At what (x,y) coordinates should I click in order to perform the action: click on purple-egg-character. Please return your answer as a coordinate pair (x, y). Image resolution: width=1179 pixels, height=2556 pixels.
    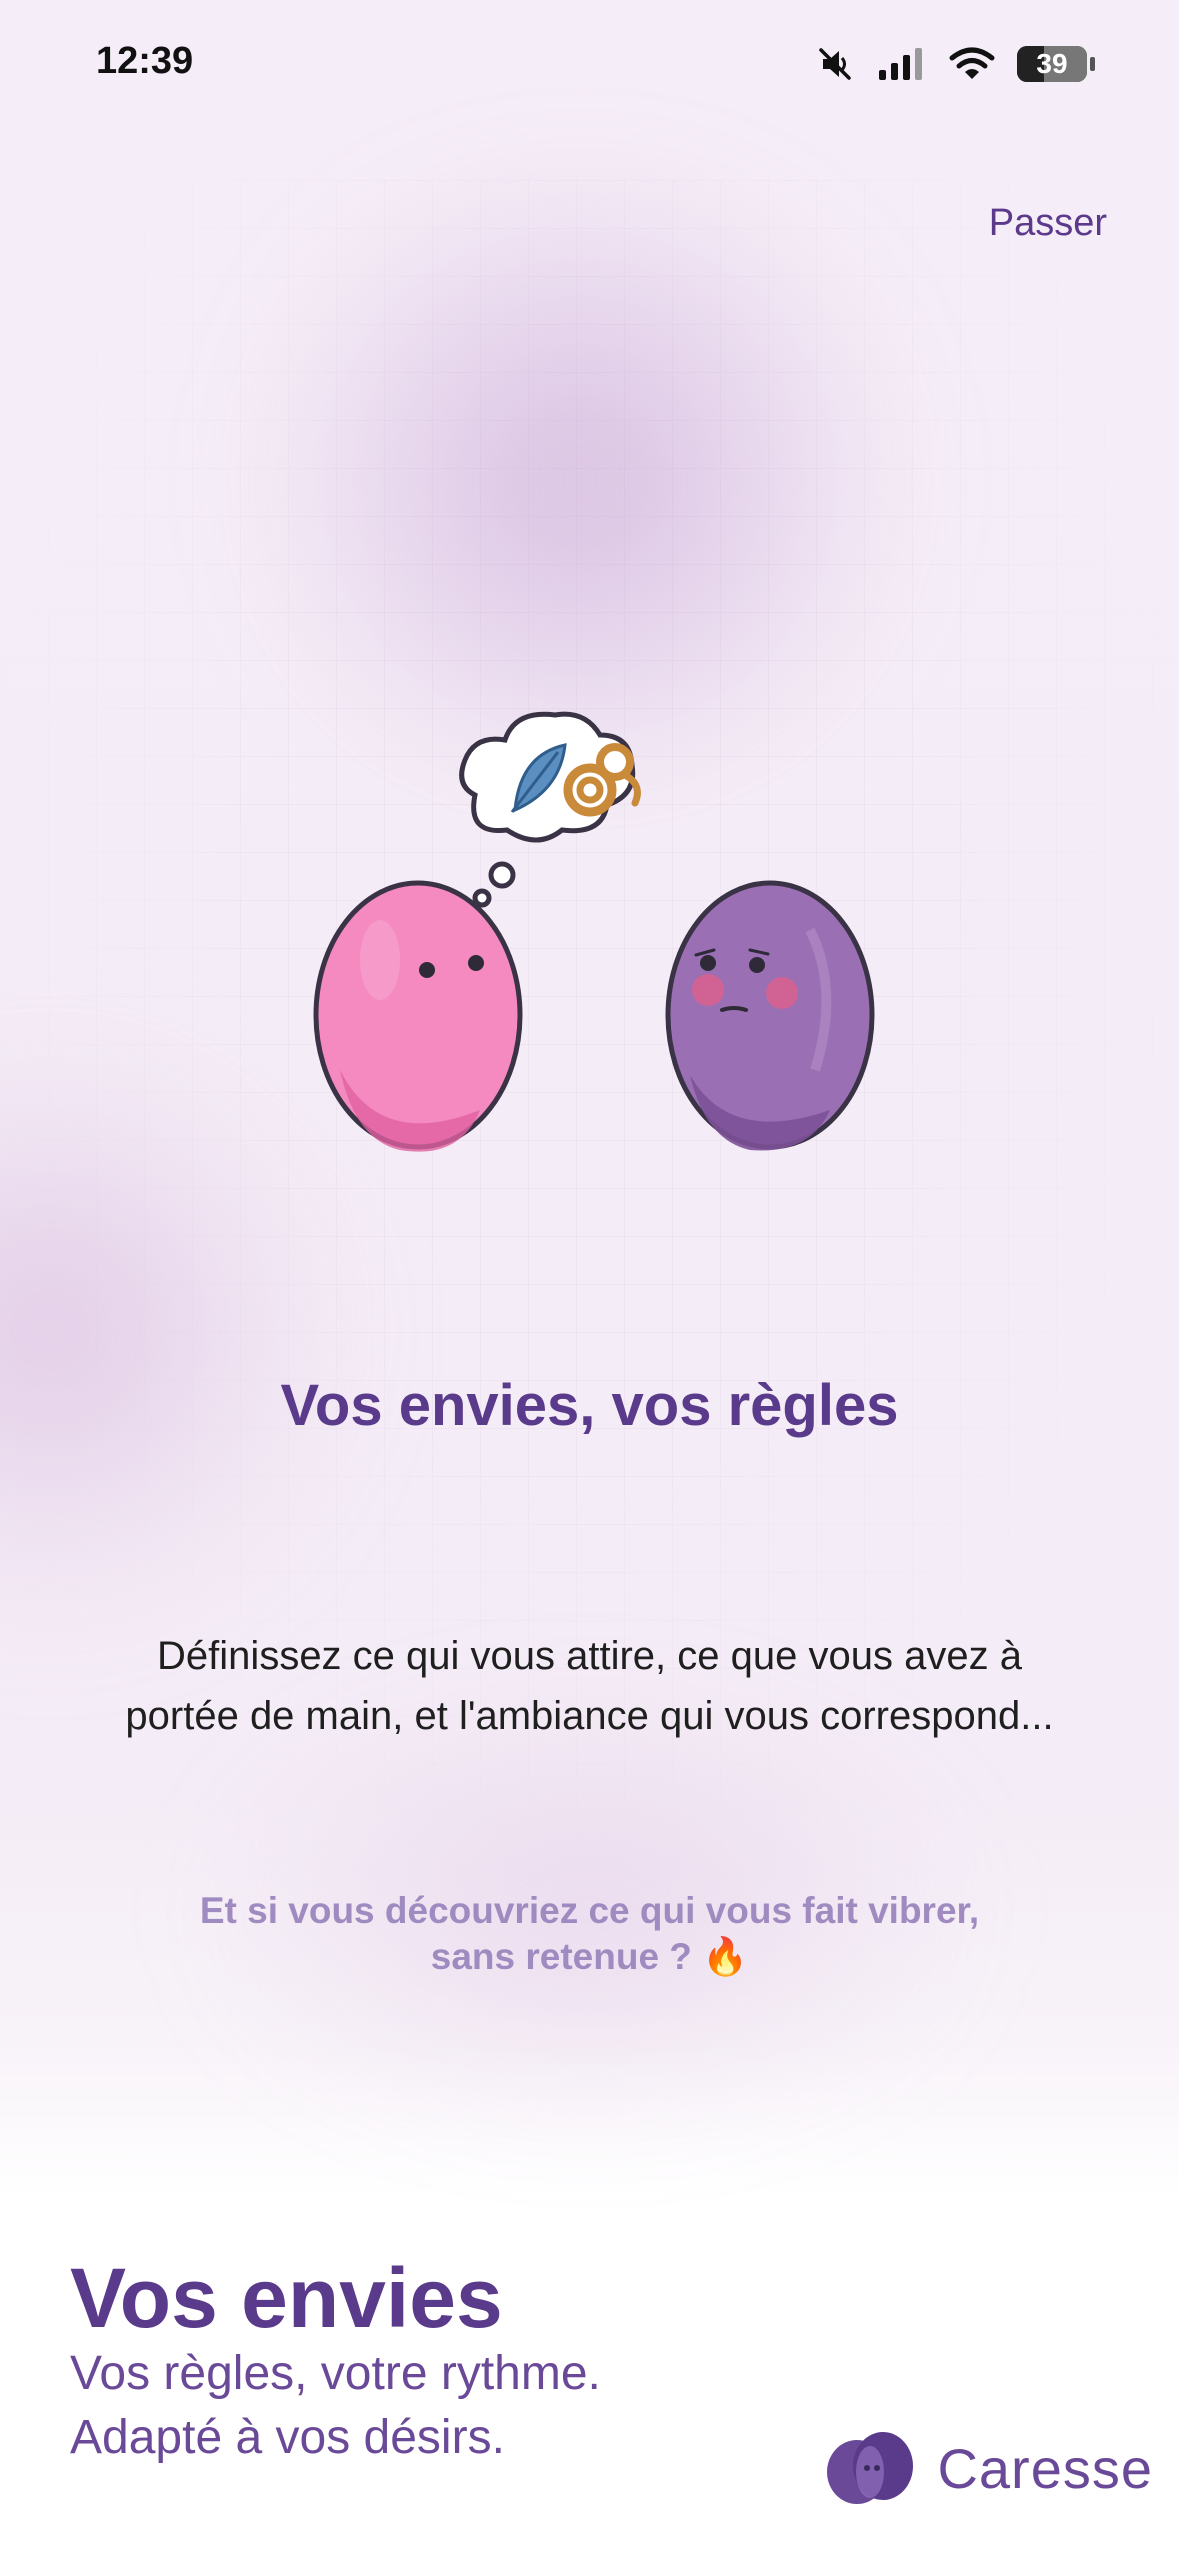
    Looking at the image, I should click on (770, 1015).